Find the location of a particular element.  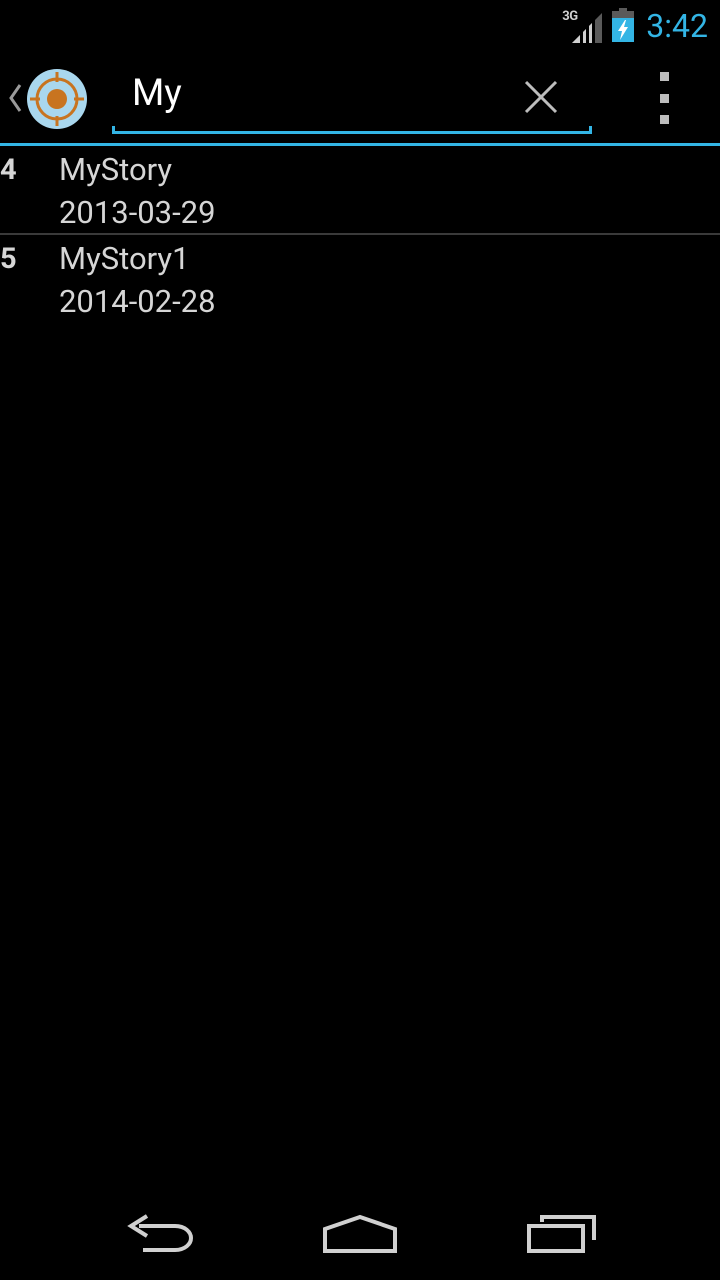

search-underline is located at coordinates (352, 132).